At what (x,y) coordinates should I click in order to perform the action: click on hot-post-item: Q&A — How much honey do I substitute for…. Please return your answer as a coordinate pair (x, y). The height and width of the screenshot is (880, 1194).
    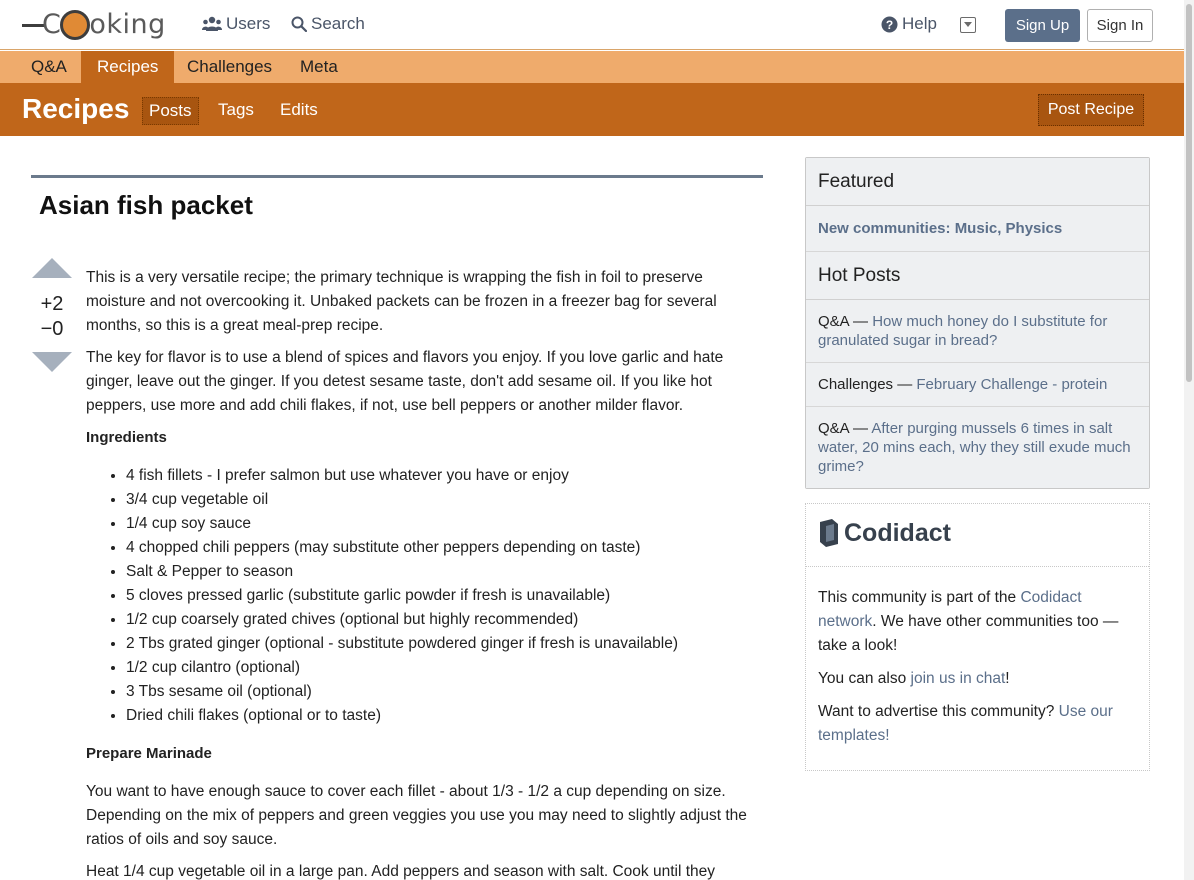
    Looking at the image, I should click on (977, 331).